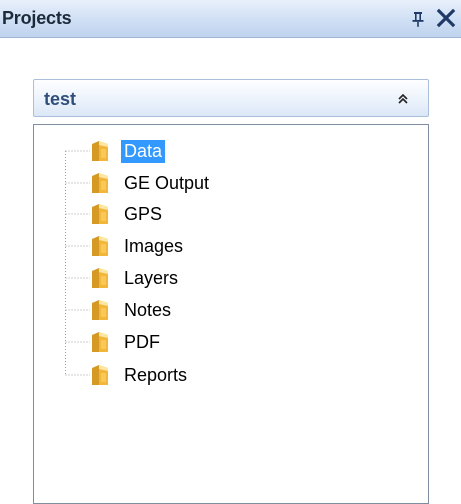  I want to click on tree-item-pdf: PDF, so click(126, 342).